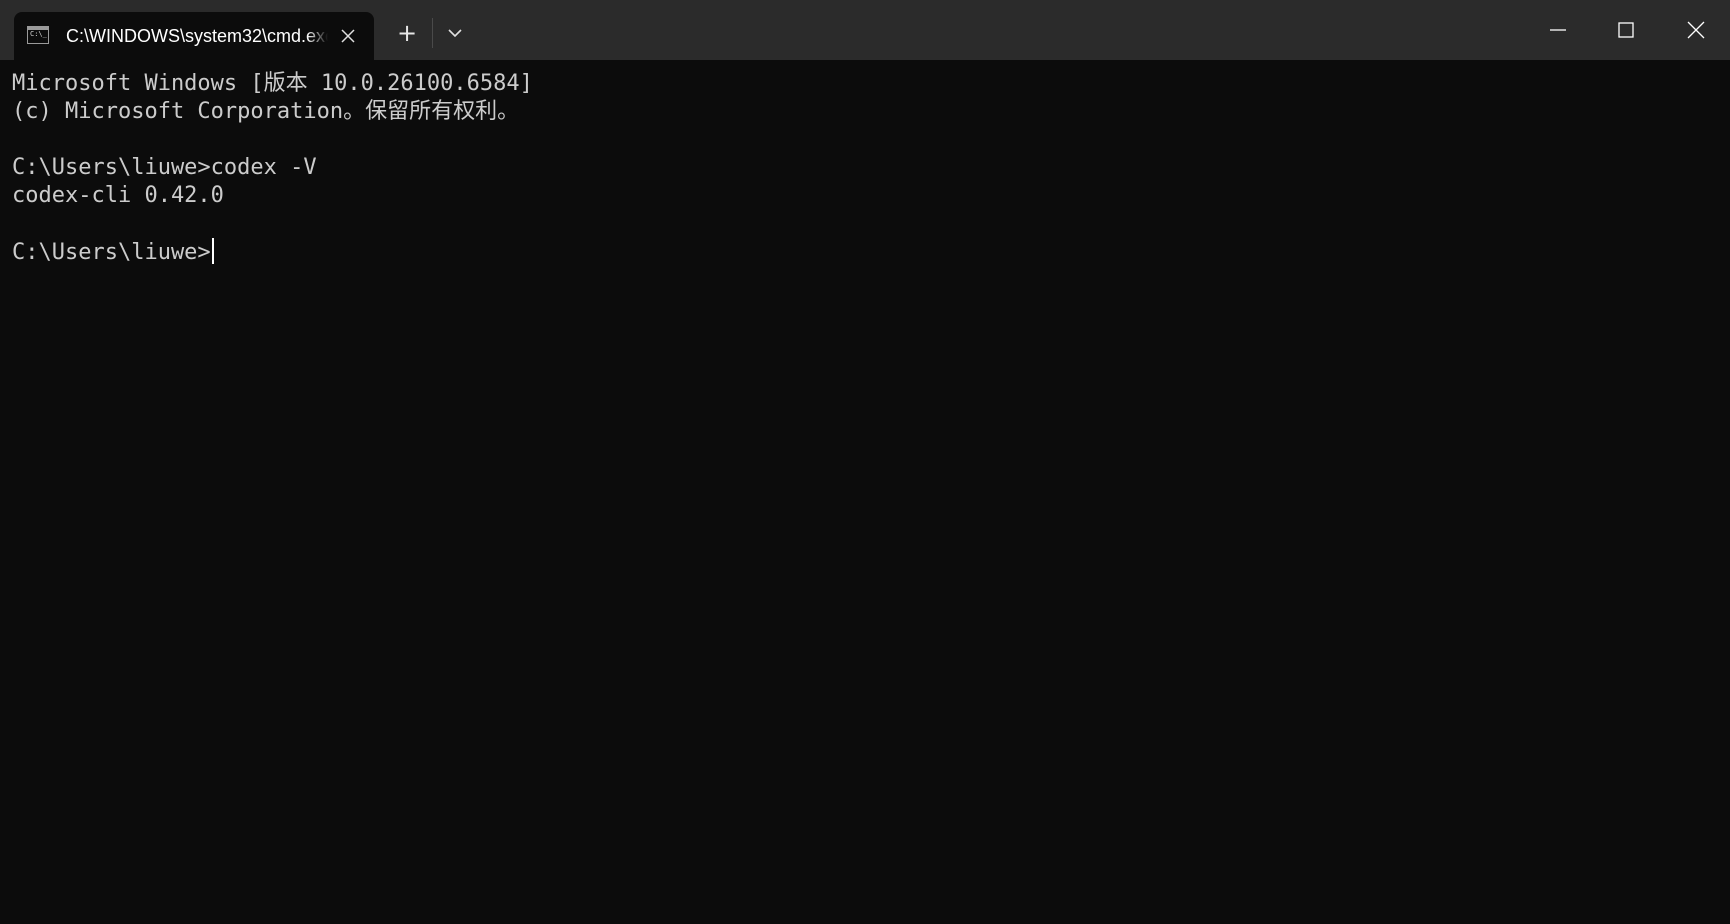 The image size is (1730, 924). What do you see at coordinates (266, 111) in the screenshot?
I see `terminal-line: (c) Microsoft Corporation。保留所有权利。` at bounding box center [266, 111].